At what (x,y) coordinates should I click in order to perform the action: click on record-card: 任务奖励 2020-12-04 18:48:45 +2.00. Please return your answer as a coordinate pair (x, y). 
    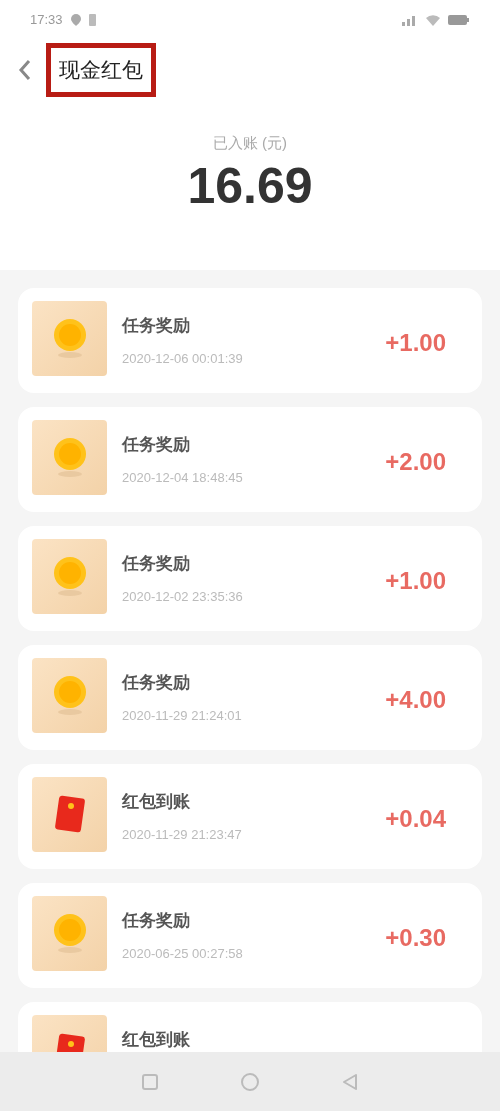
    Looking at the image, I should click on (250, 459).